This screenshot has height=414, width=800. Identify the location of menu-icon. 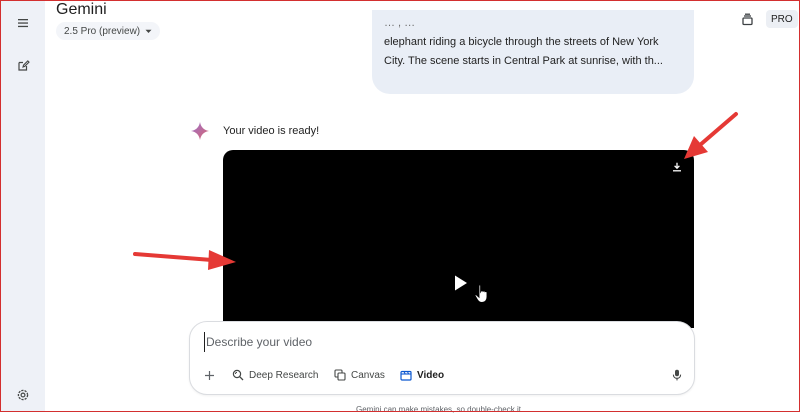
(23, 23).